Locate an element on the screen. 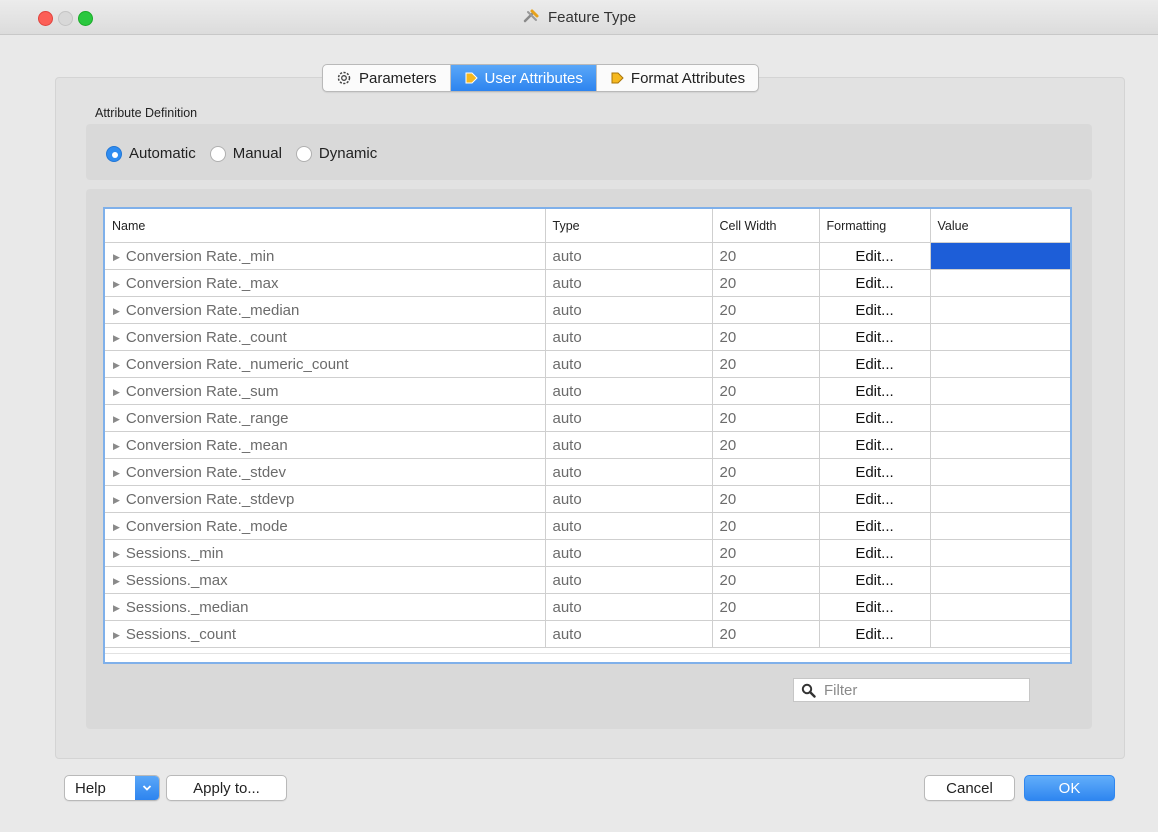  radio-automatic-indicator is located at coordinates (114, 153).